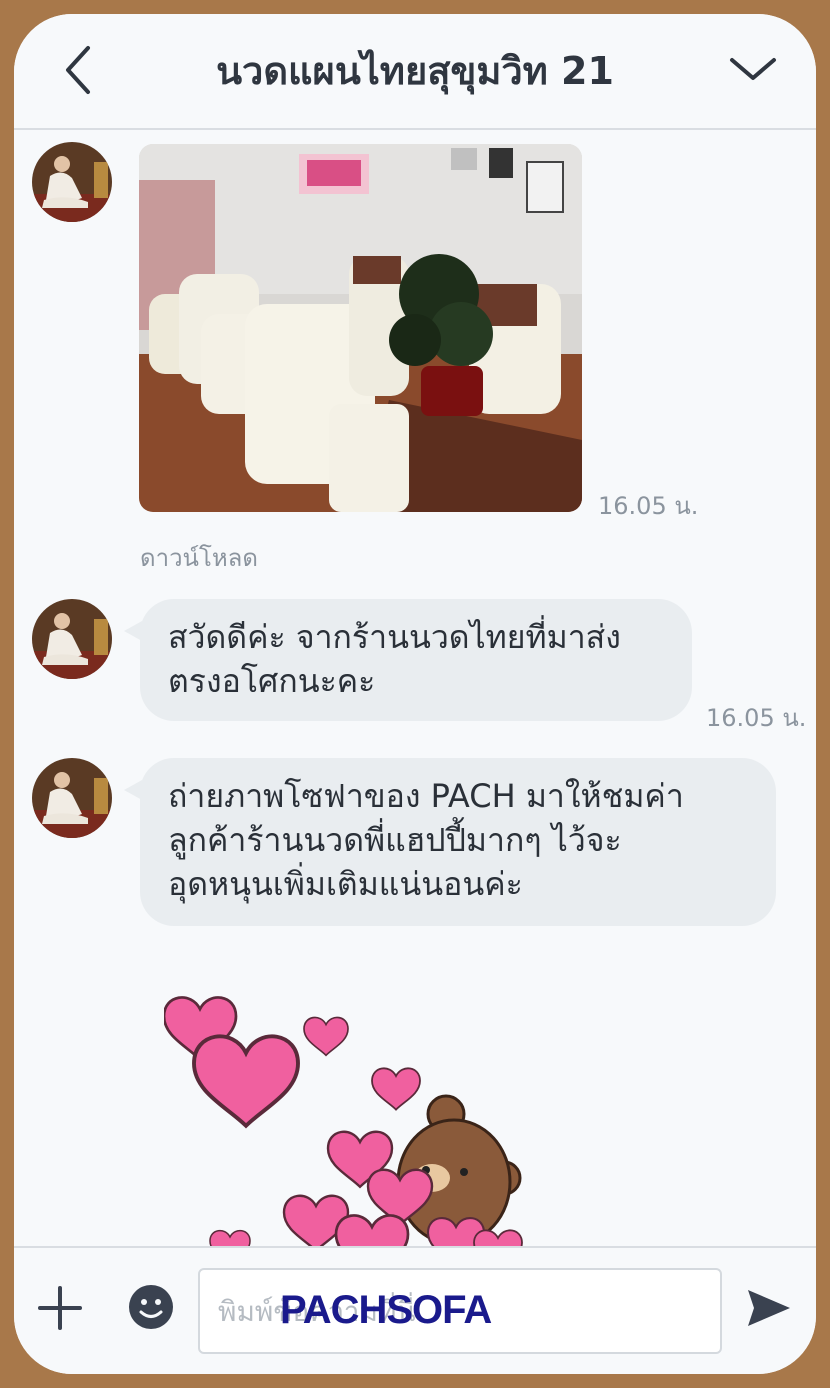 This screenshot has height=1388, width=830. Describe the element at coordinates (395, 840) in the screenshot. I see `message-text: ลูกค้าร้านนวดพี่แฮปปี้มากๆ ไว้จะ` at that location.